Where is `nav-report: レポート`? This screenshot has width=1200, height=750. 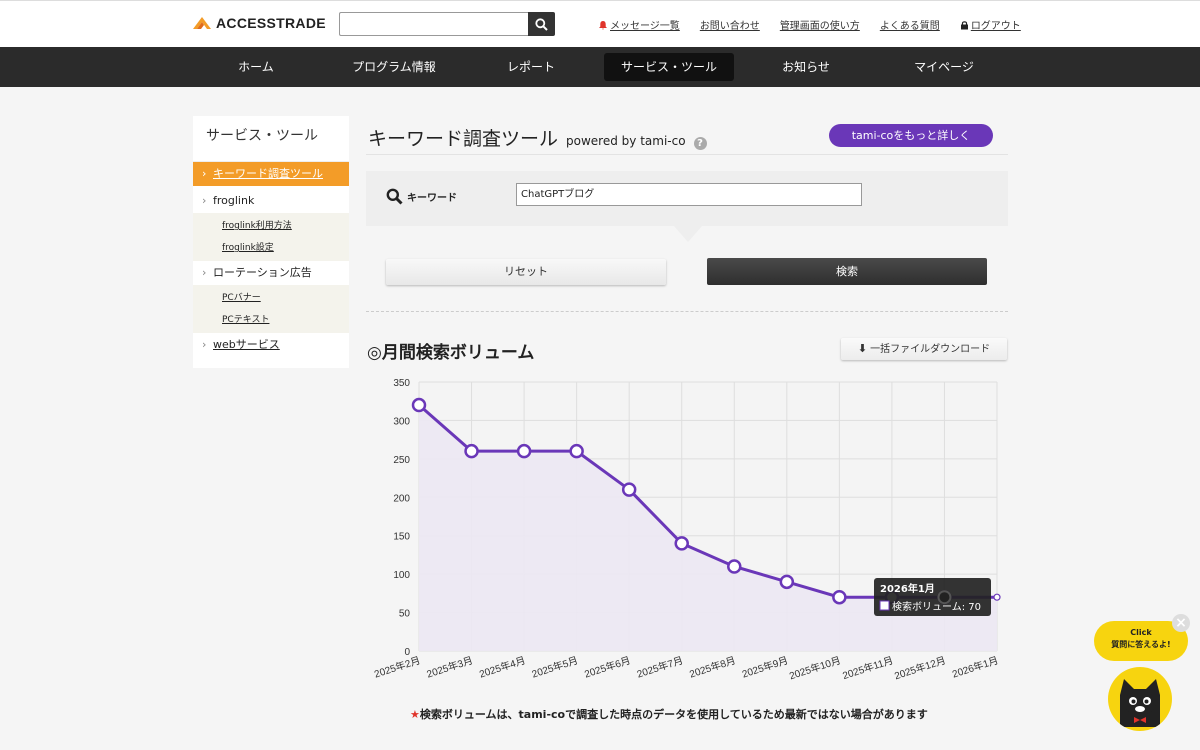 nav-report: レポート is located at coordinates (531, 67).